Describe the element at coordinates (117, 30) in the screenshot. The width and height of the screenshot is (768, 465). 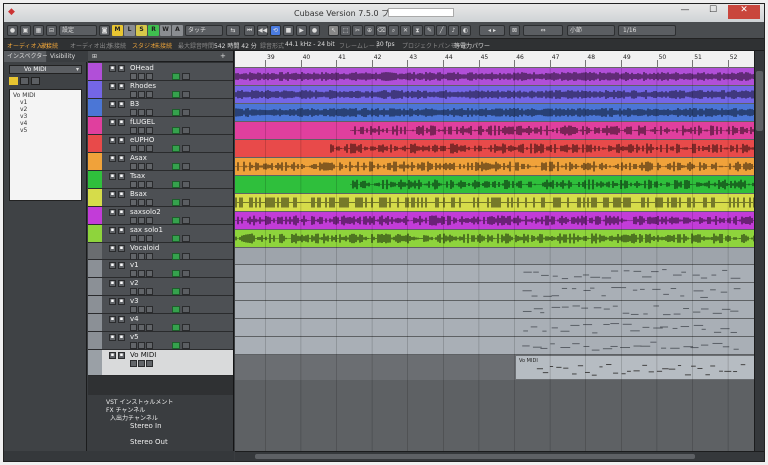
I see `mute-mode-button: M` at that location.